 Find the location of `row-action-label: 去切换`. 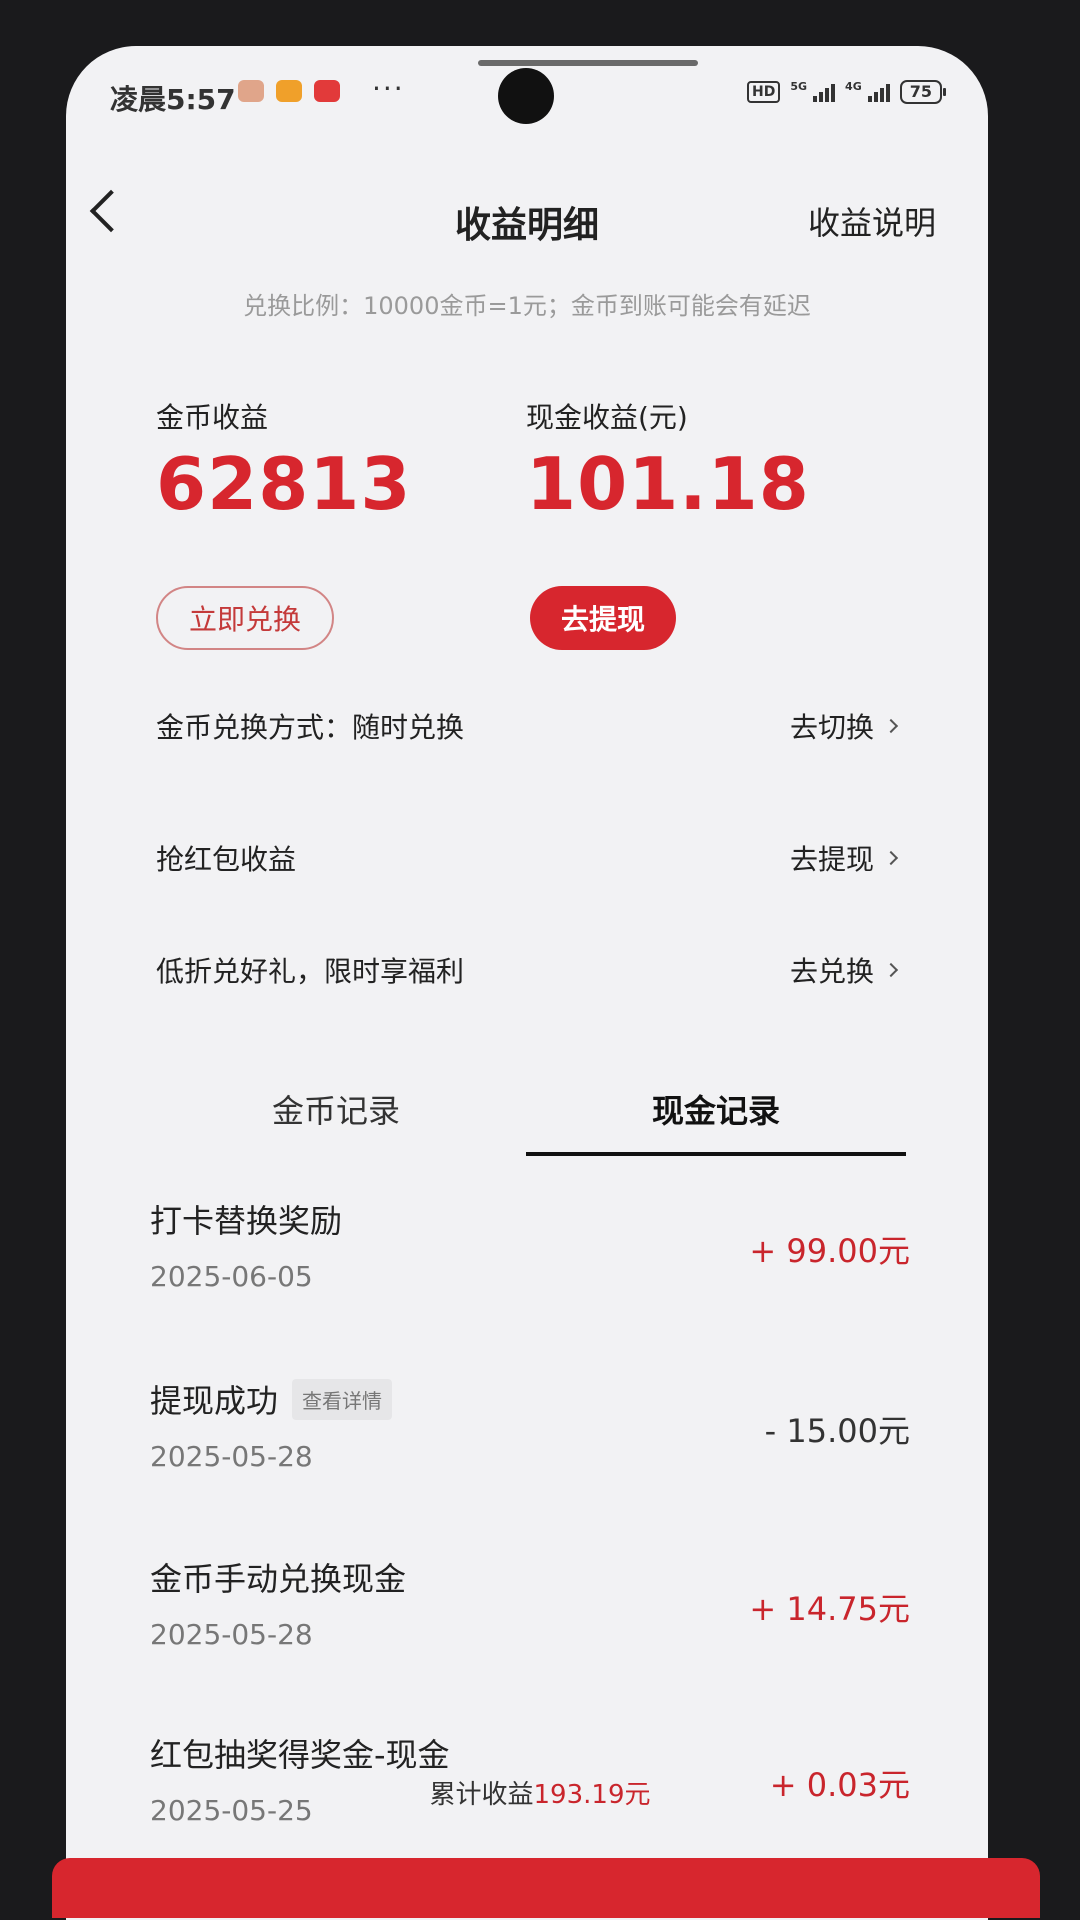

row-action-label: 去切换 is located at coordinates (831, 727).